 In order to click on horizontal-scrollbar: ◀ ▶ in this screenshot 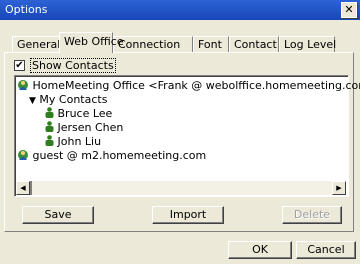, I will do `click(181, 188)`.